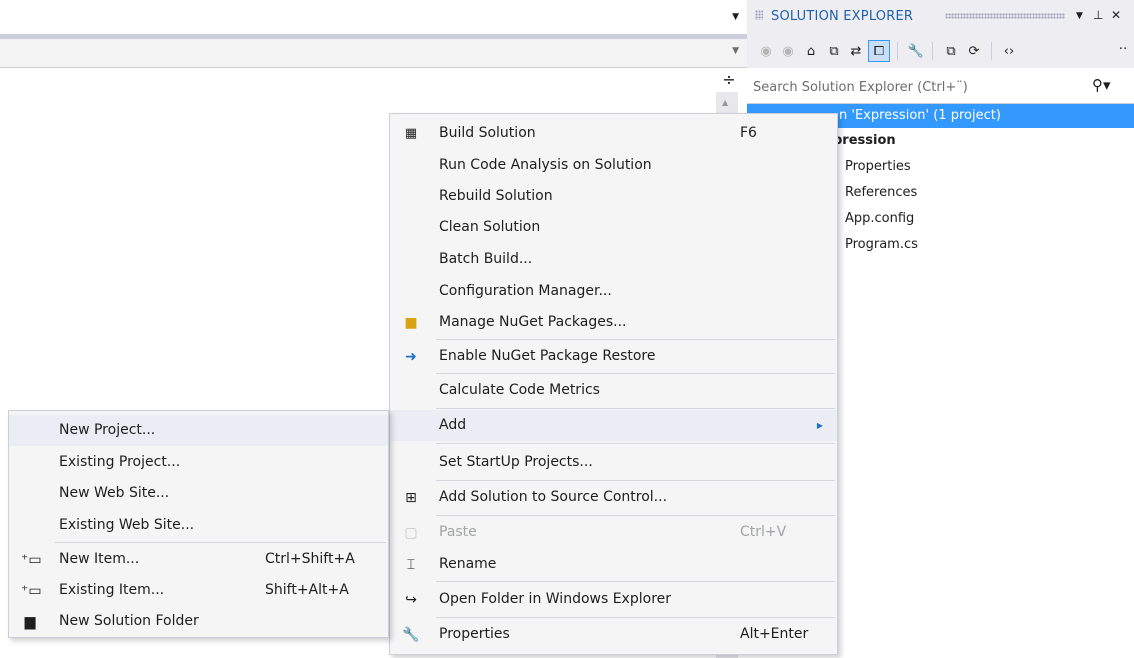 The width and height of the screenshot is (1134, 658). I want to click on tree-item-label: n 'Expression' (1 project), so click(920, 115).